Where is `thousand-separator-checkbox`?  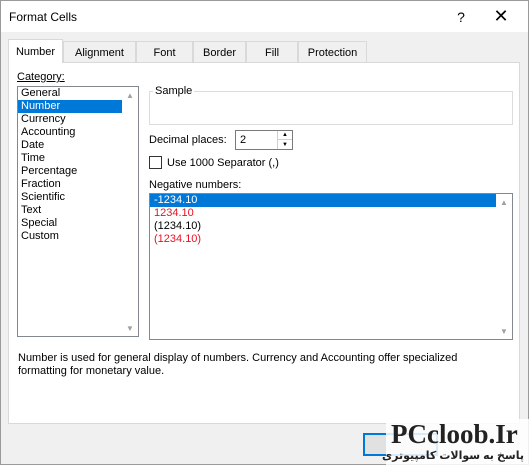
thousand-separator-checkbox is located at coordinates (155, 162).